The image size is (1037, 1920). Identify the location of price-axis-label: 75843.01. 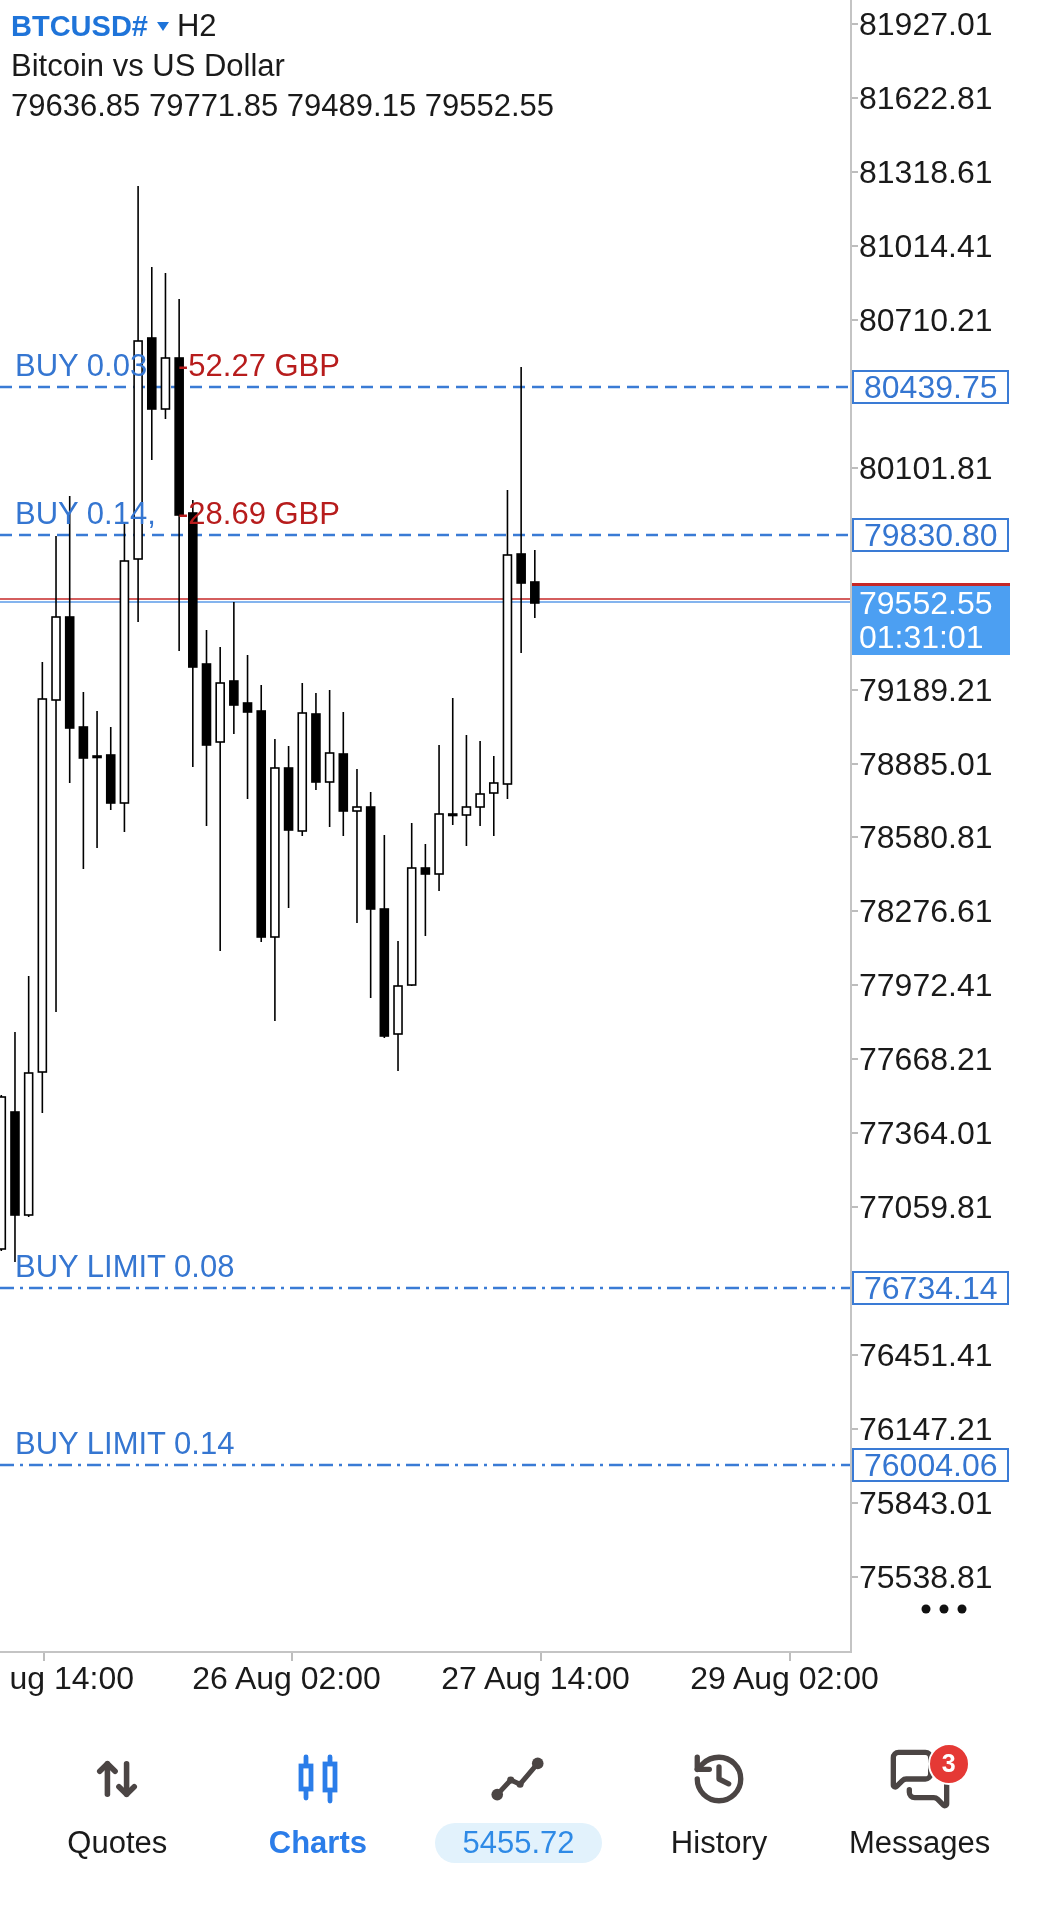
(926, 1503).